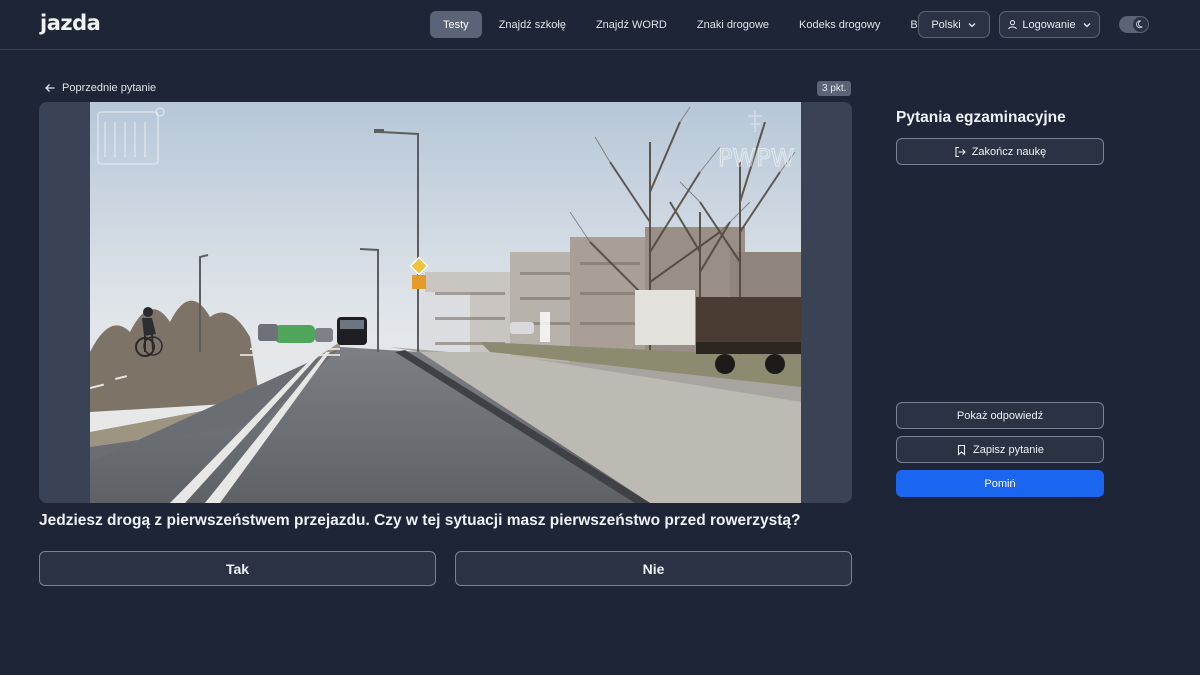  I want to click on login-button: Logowanie, so click(1049, 24).